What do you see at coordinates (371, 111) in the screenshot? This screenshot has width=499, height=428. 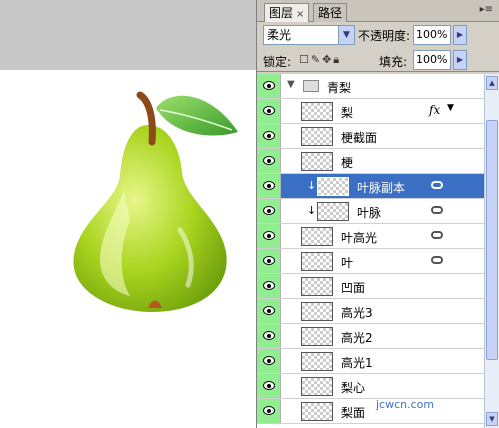 I see `layer-row: 梨 fx ▼` at bounding box center [371, 111].